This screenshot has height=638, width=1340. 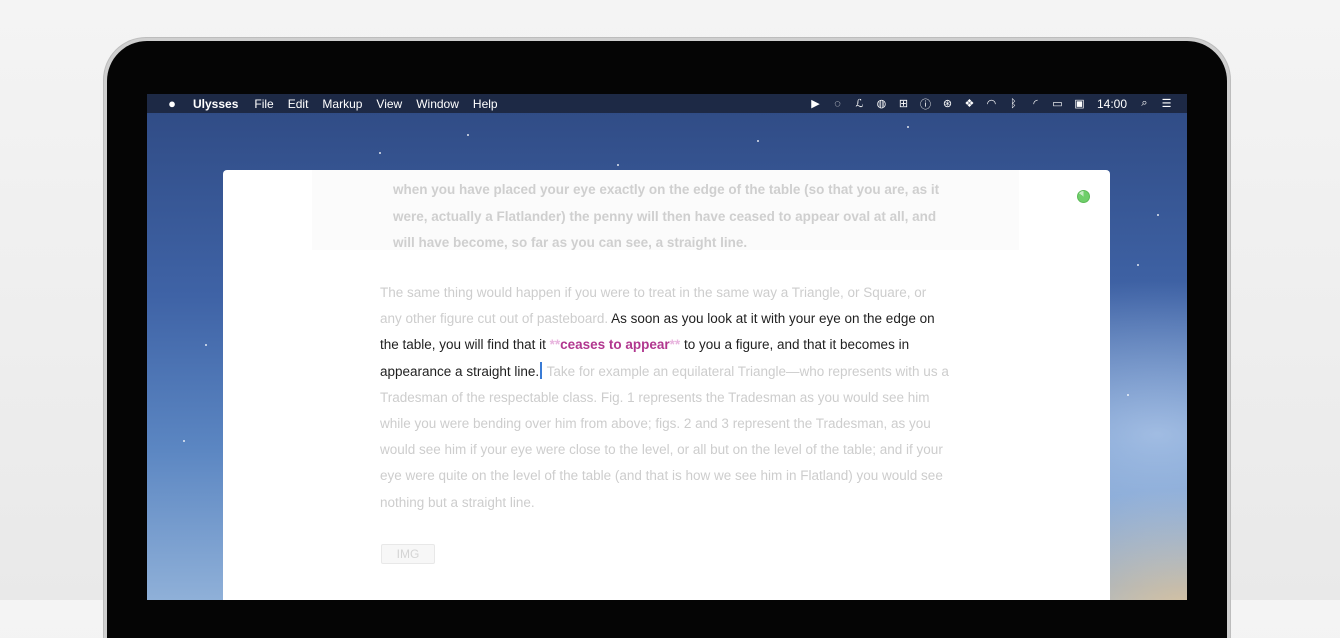 What do you see at coordinates (437, 104) in the screenshot?
I see `menu-window: Window` at bounding box center [437, 104].